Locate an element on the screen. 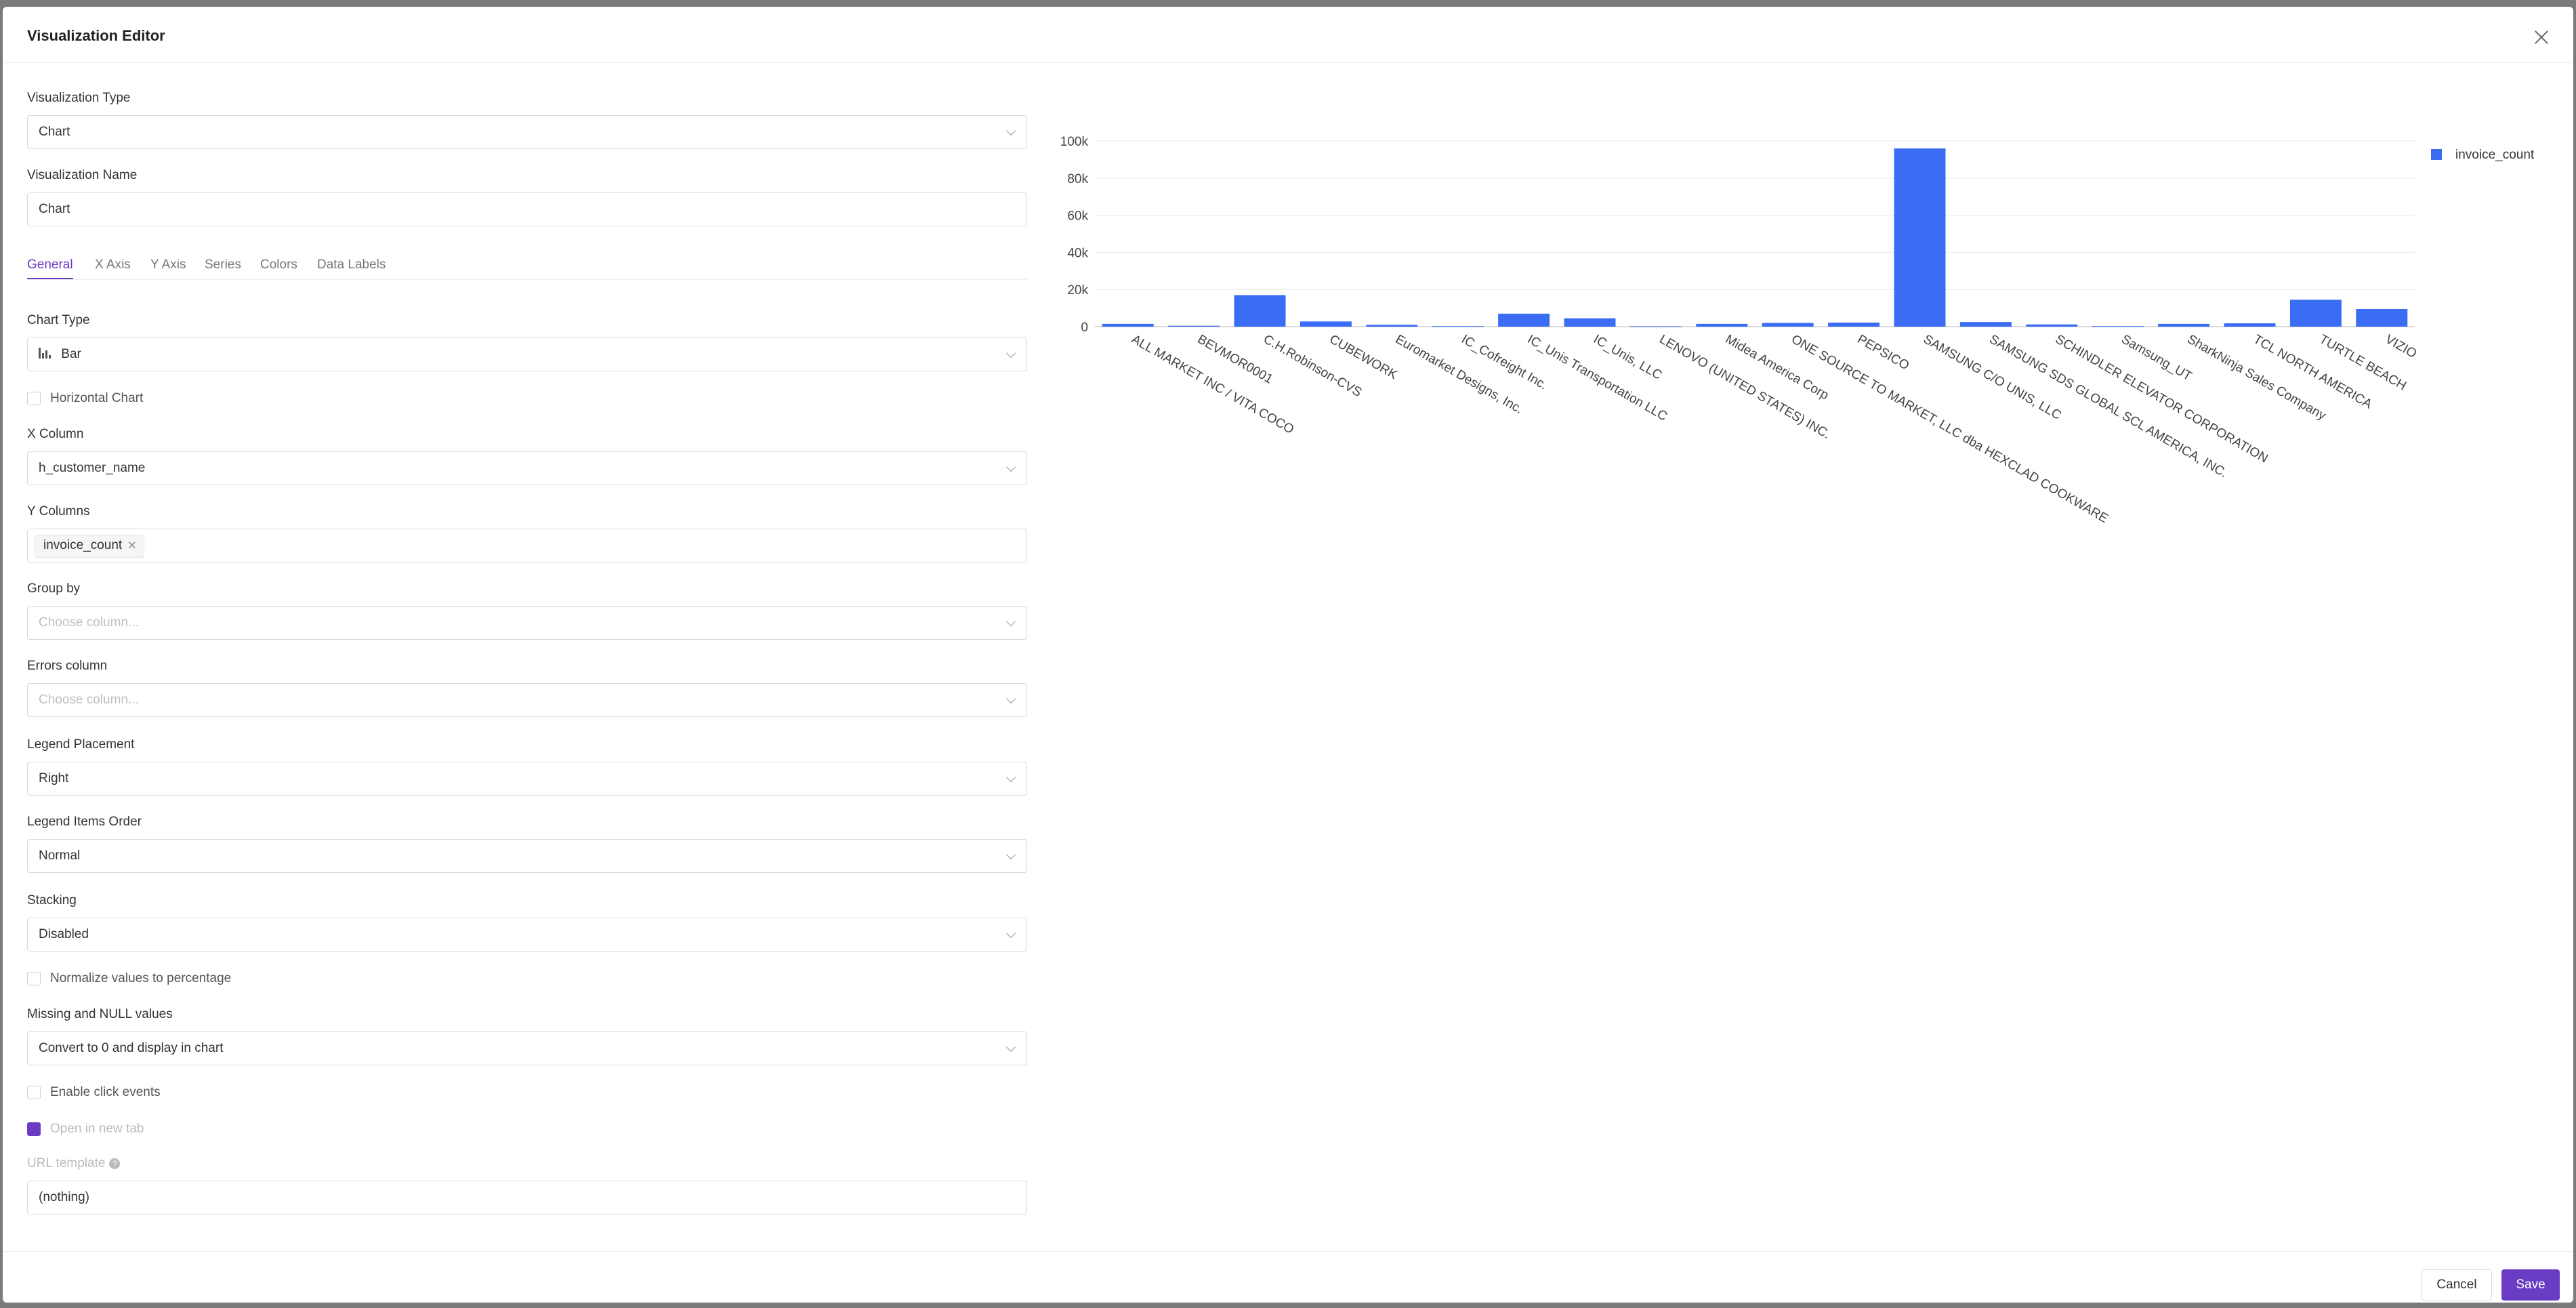 This screenshot has width=2576, height=1308. x-tick-label: SAMSUNG SDS GLOBAL SCL AMERICA, INC. is located at coordinates (2108, 406).